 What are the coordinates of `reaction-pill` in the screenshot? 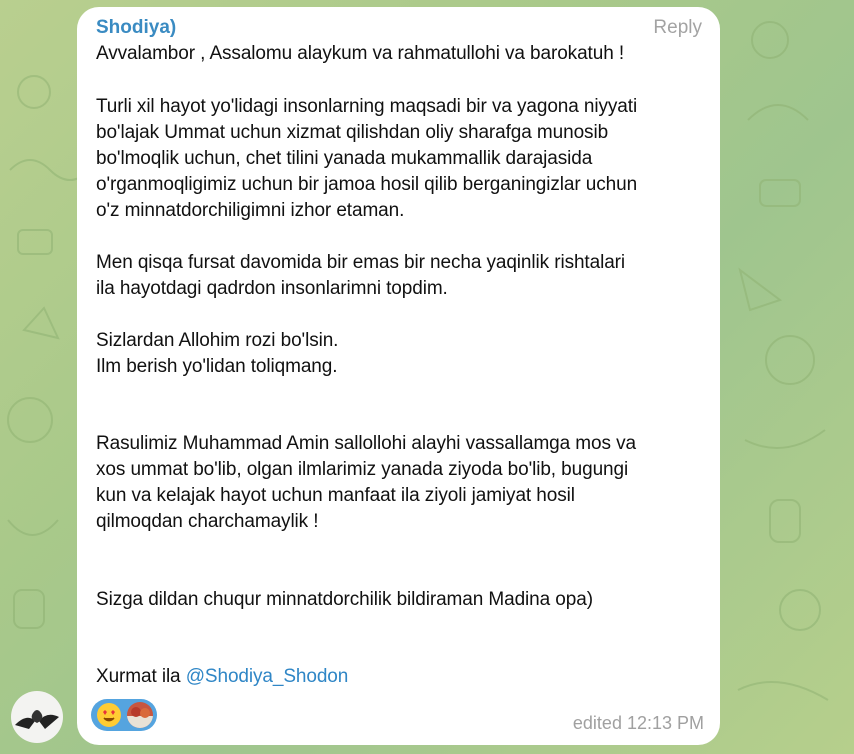 It's located at (124, 715).